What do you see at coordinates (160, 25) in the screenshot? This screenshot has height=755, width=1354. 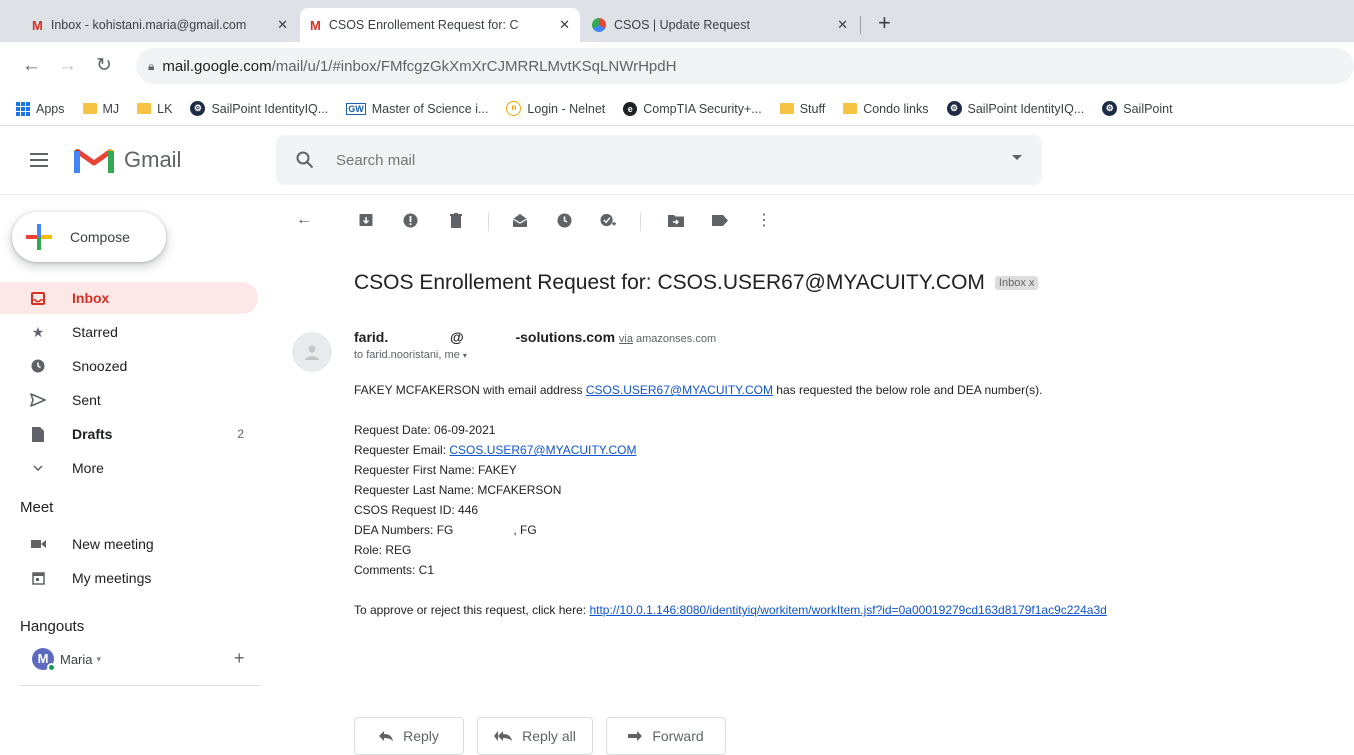 I see `tab-inbox: M Inbox - kohistani.maria@gmail.com ✕` at bounding box center [160, 25].